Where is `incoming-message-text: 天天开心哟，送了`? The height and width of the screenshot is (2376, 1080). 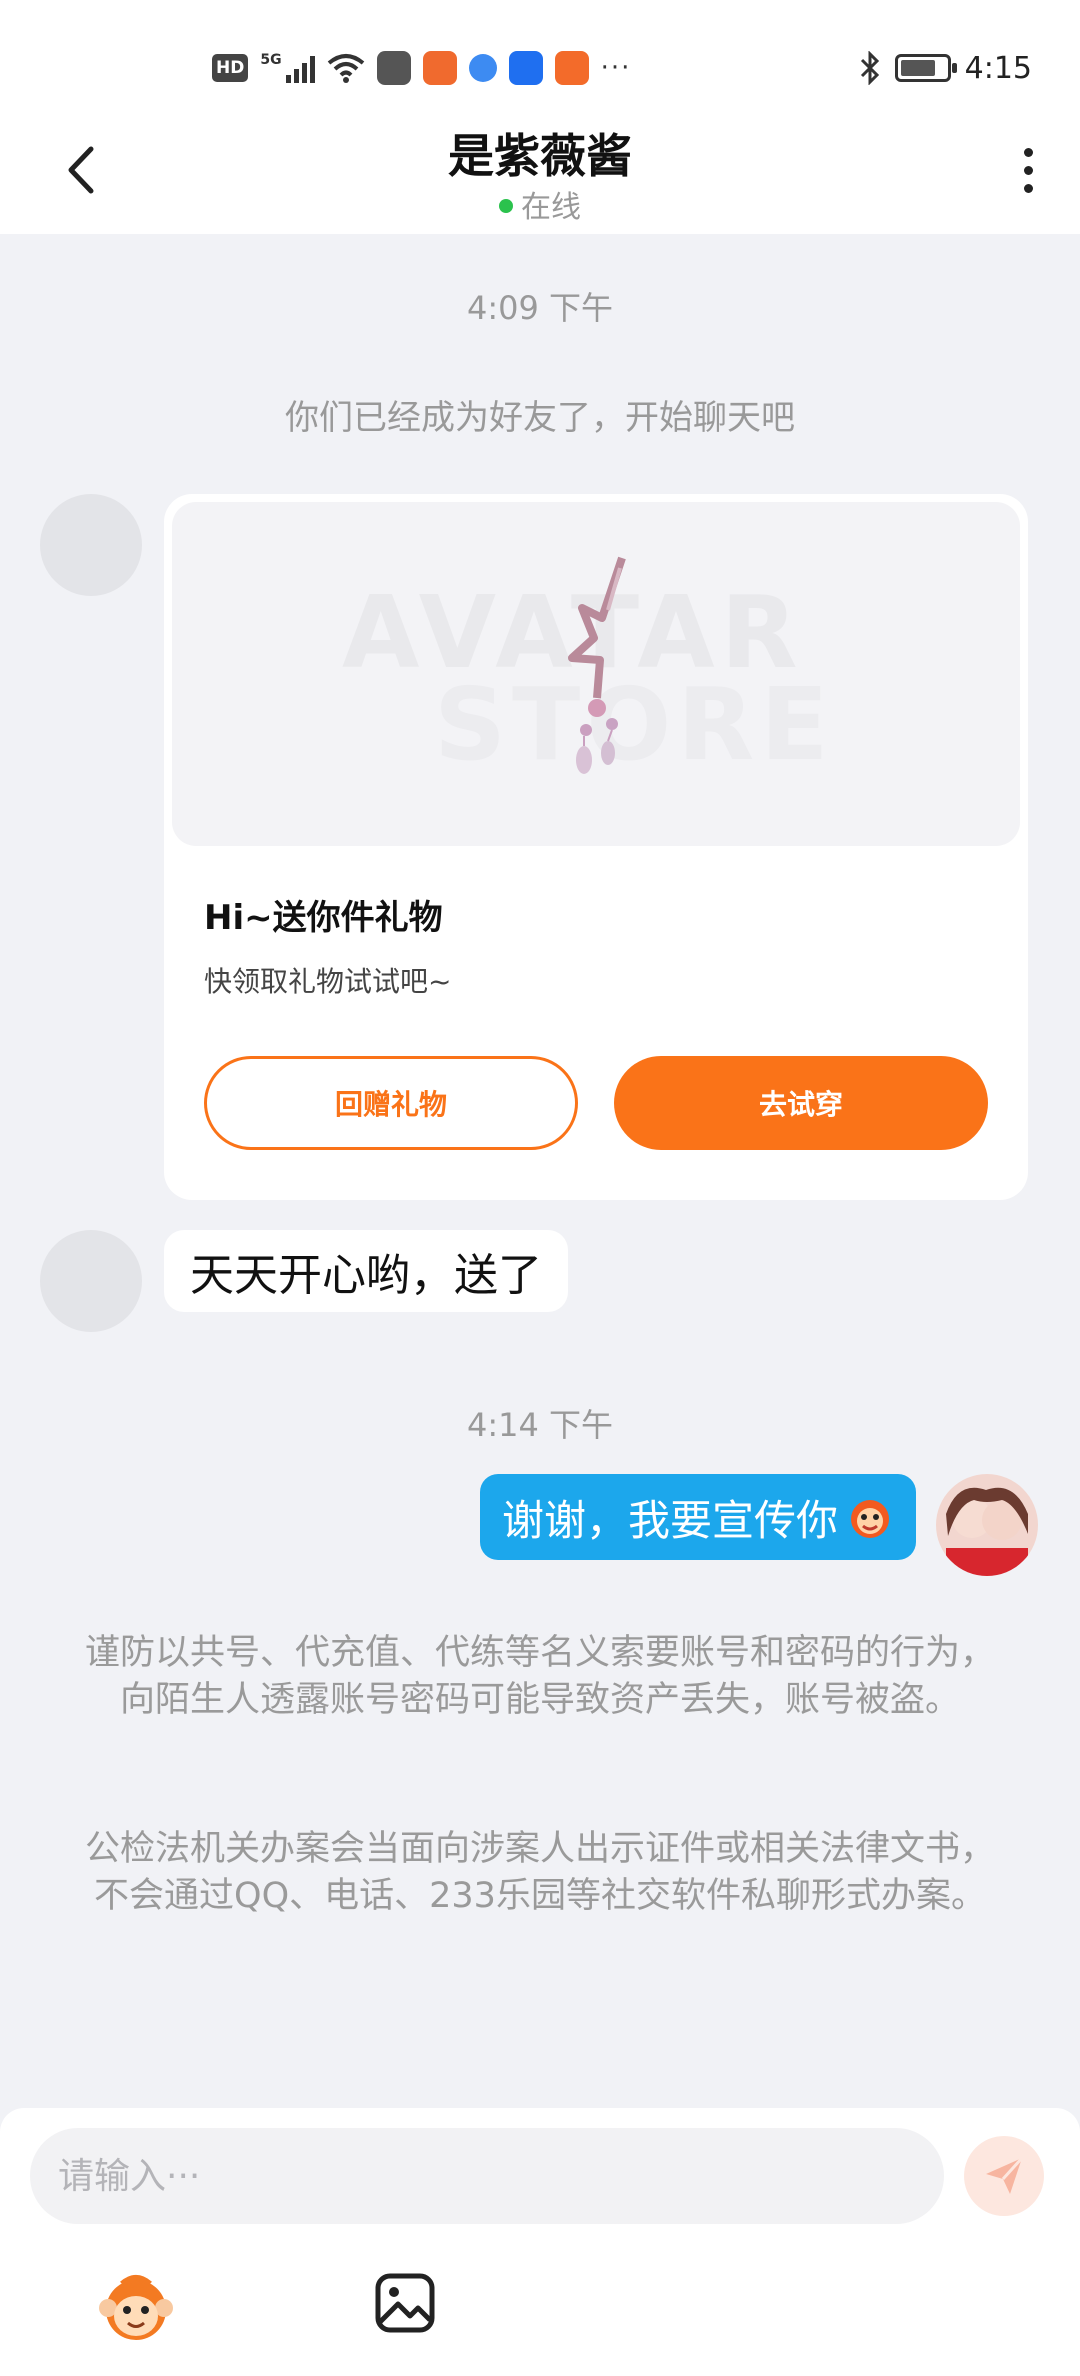
incoming-message-text: 天天开心哟，送了 is located at coordinates (366, 1275).